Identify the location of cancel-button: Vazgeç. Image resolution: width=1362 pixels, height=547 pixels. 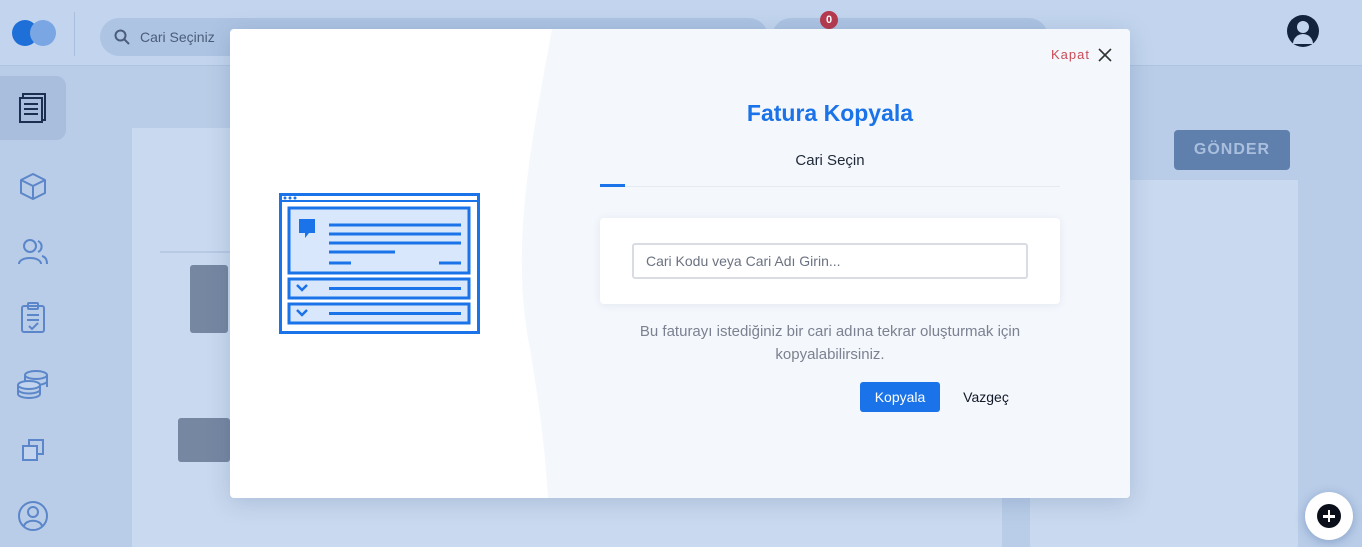
(986, 397).